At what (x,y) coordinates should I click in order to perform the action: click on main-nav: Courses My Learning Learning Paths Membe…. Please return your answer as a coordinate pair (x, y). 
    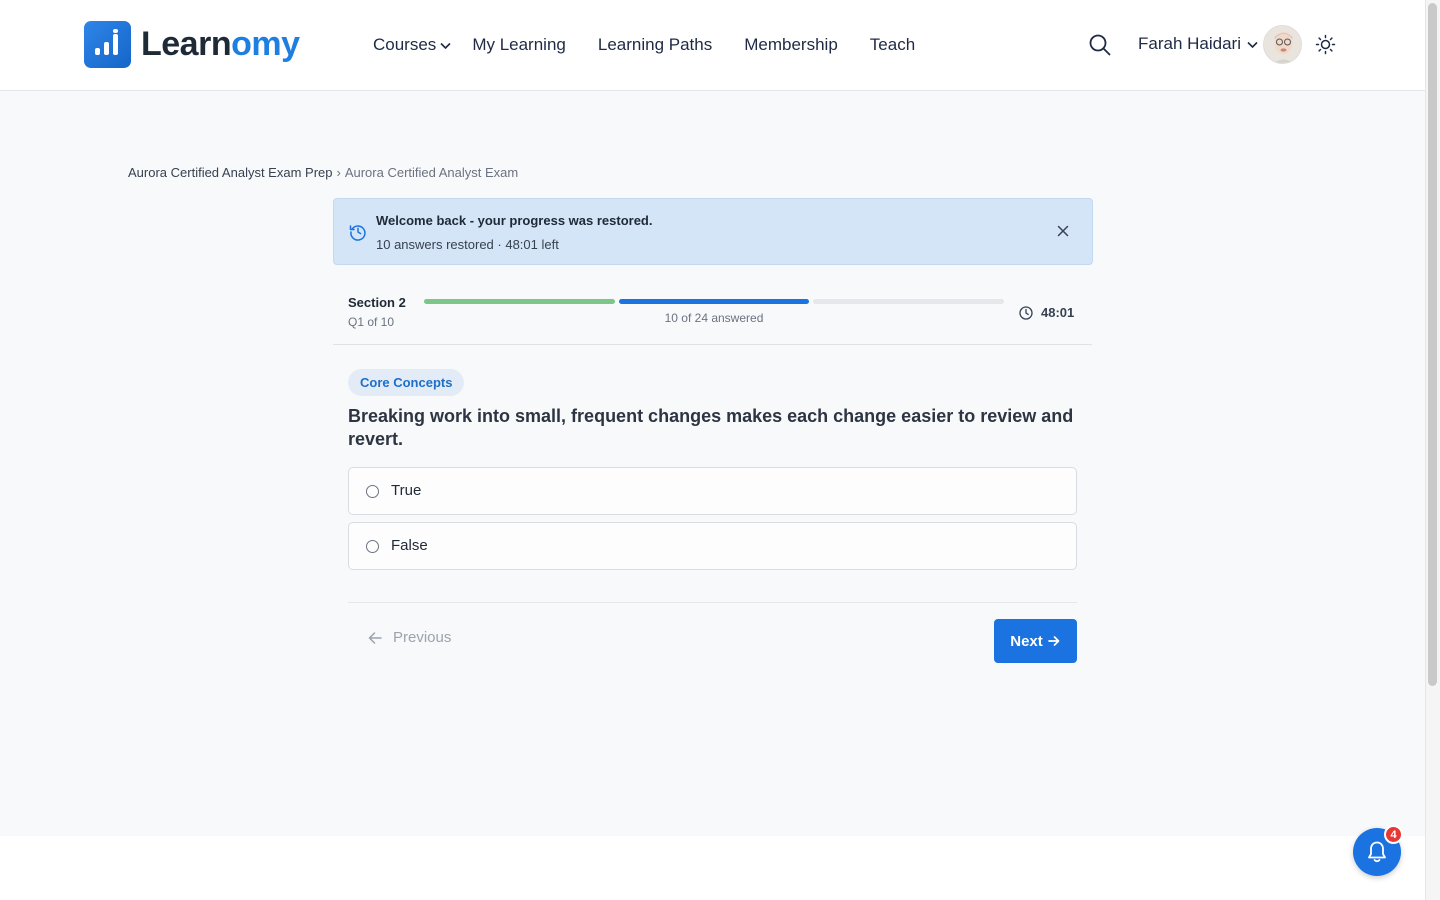
    Looking at the image, I should click on (660, 45).